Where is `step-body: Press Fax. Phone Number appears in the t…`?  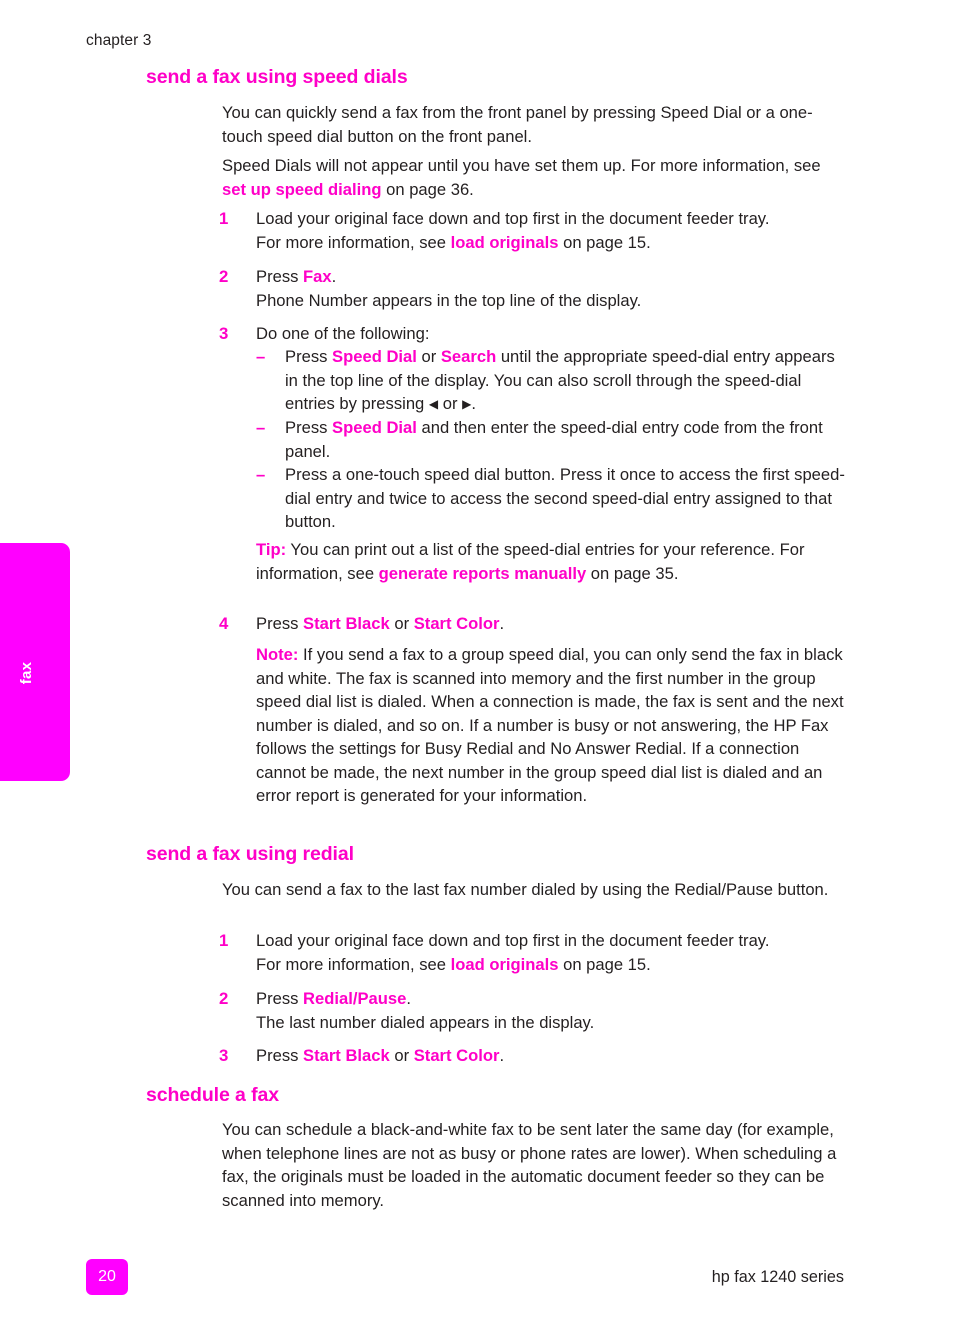
step-body: Press Fax. Phone Number appears in the t… is located at coordinates (550, 288).